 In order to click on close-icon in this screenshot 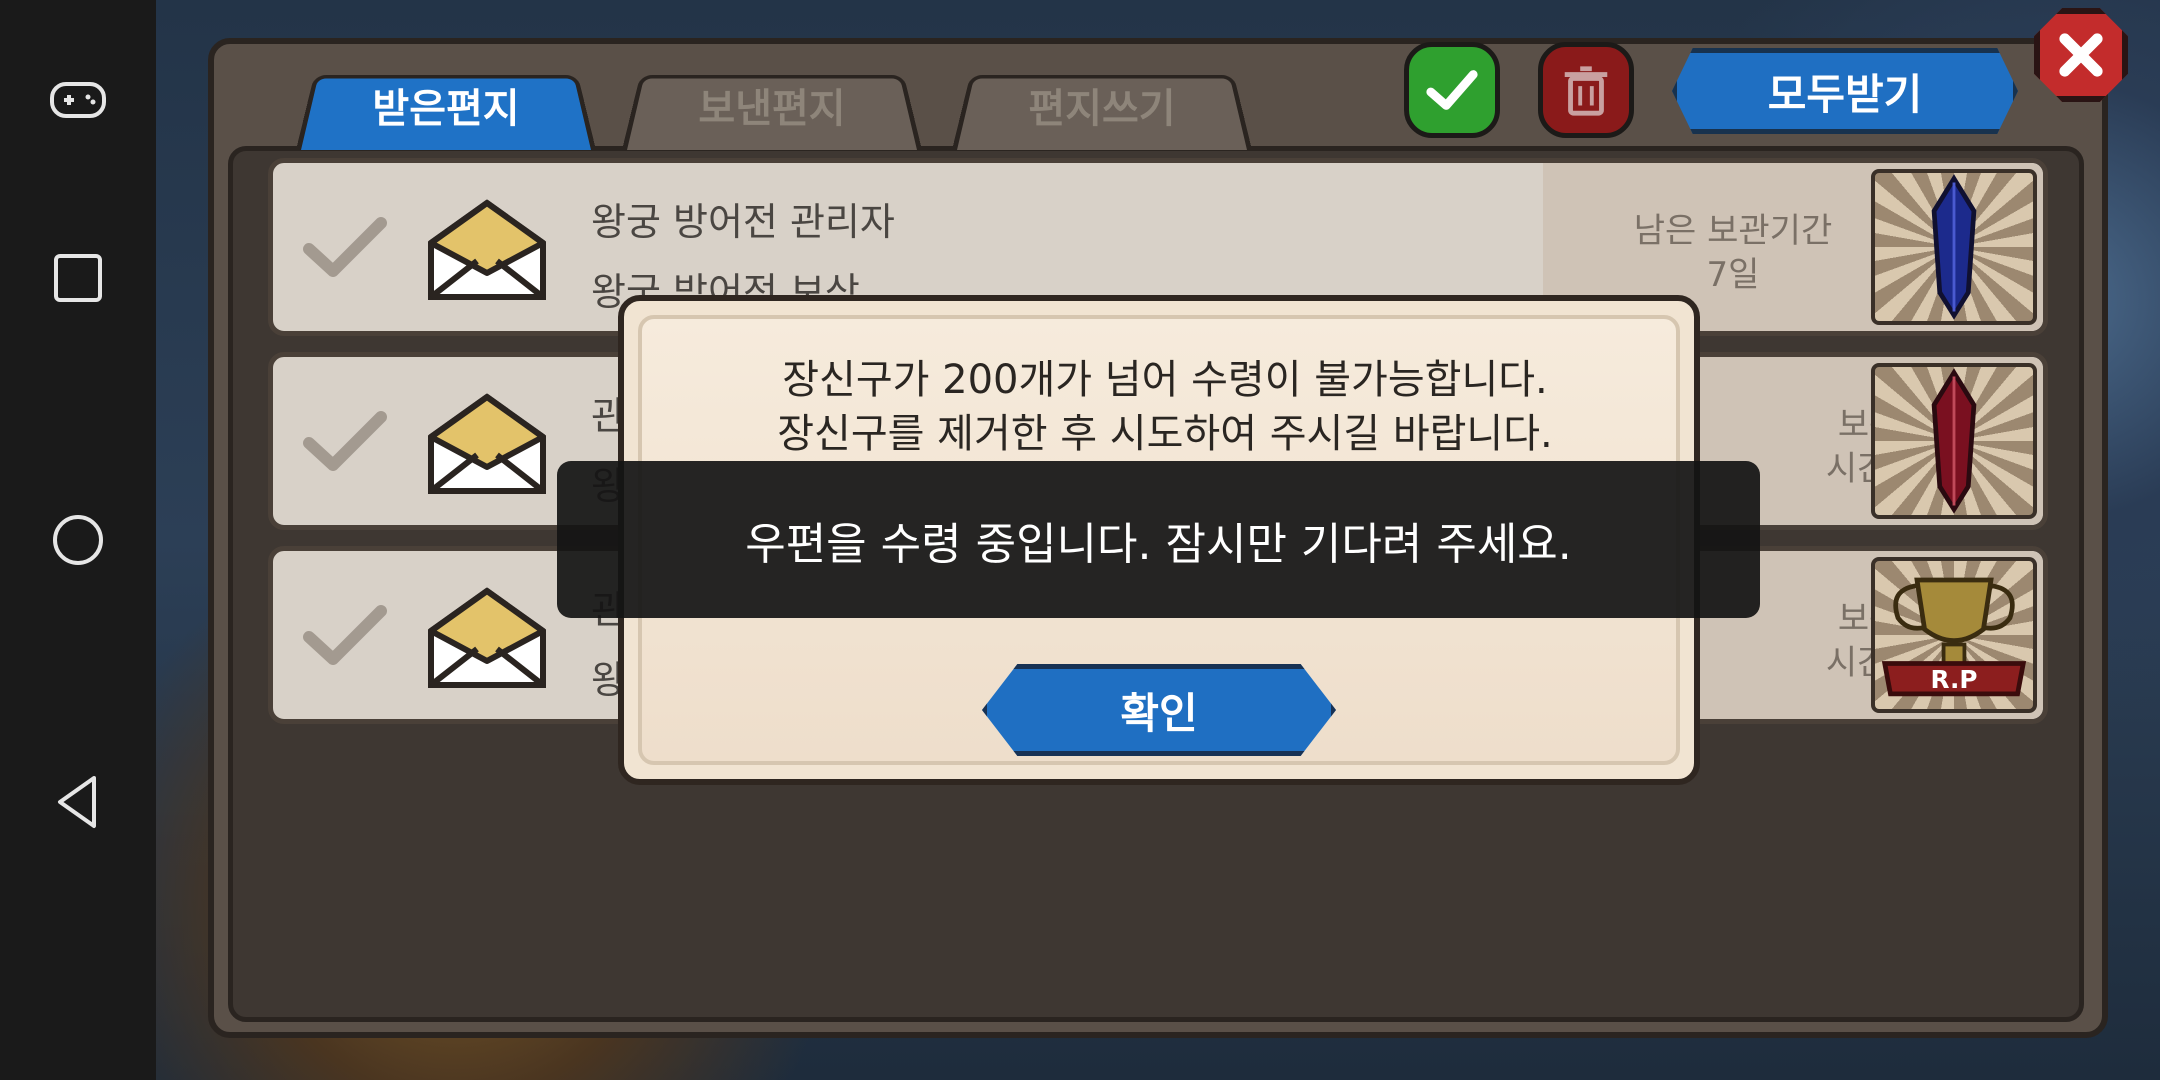, I will do `click(2081, 55)`.